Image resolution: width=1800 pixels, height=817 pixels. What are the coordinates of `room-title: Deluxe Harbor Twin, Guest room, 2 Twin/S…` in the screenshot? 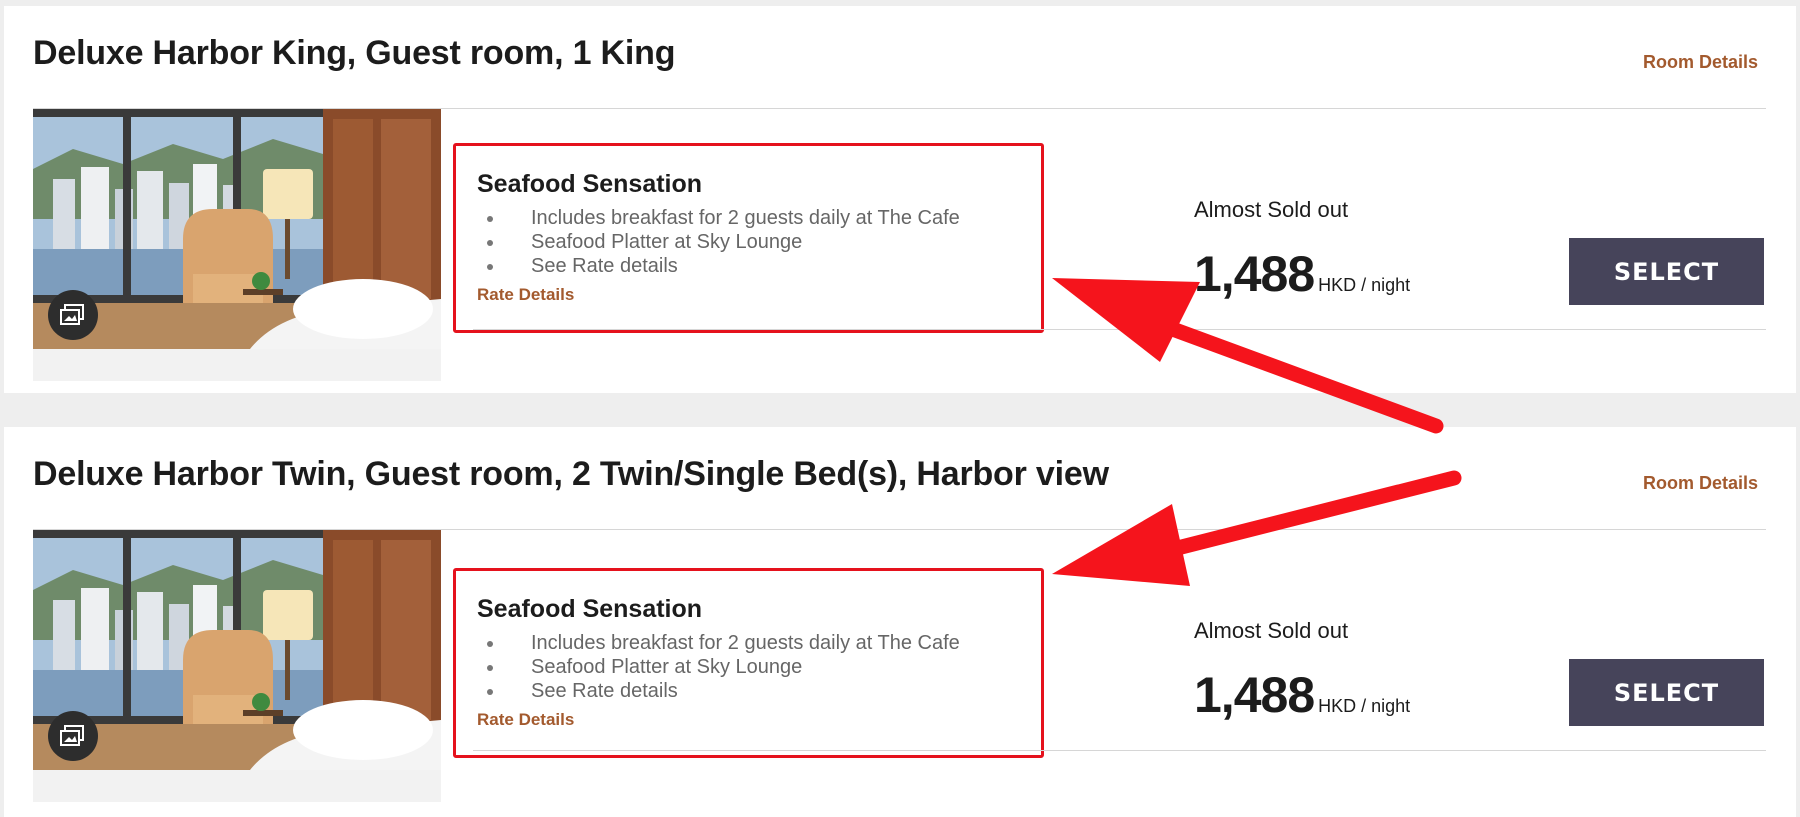 It's located at (571, 474).